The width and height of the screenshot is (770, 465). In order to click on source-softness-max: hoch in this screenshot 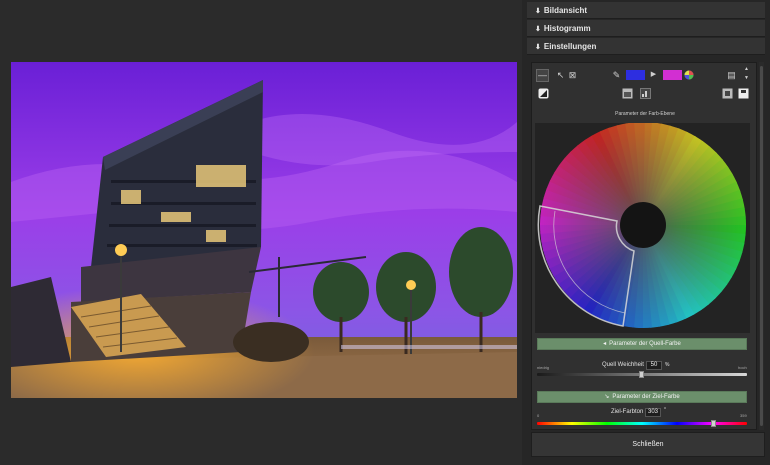, I will do `click(742, 367)`.